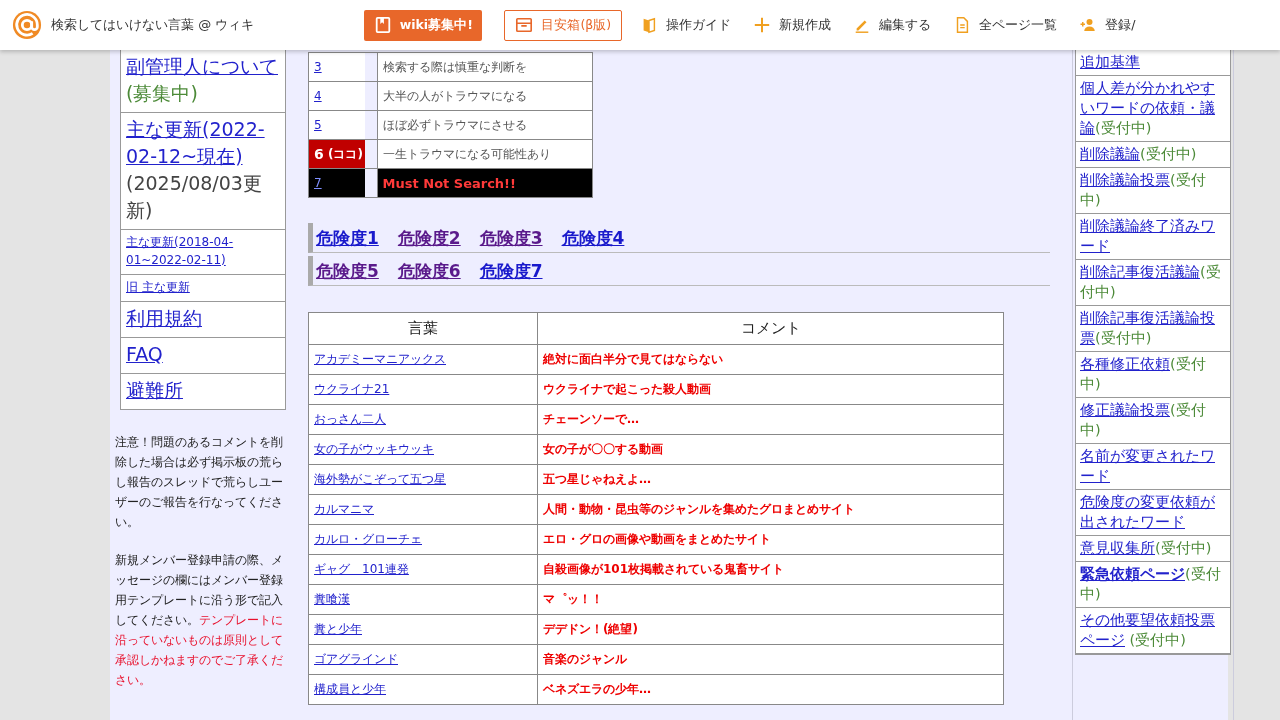 The width and height of the screenshot is (1280, 720). What do you see at coordinates (1153, 283) in the screenshot?
I see `menu-link: 削除記事復活議論(受付中)` at bounding box center [1153, 283].